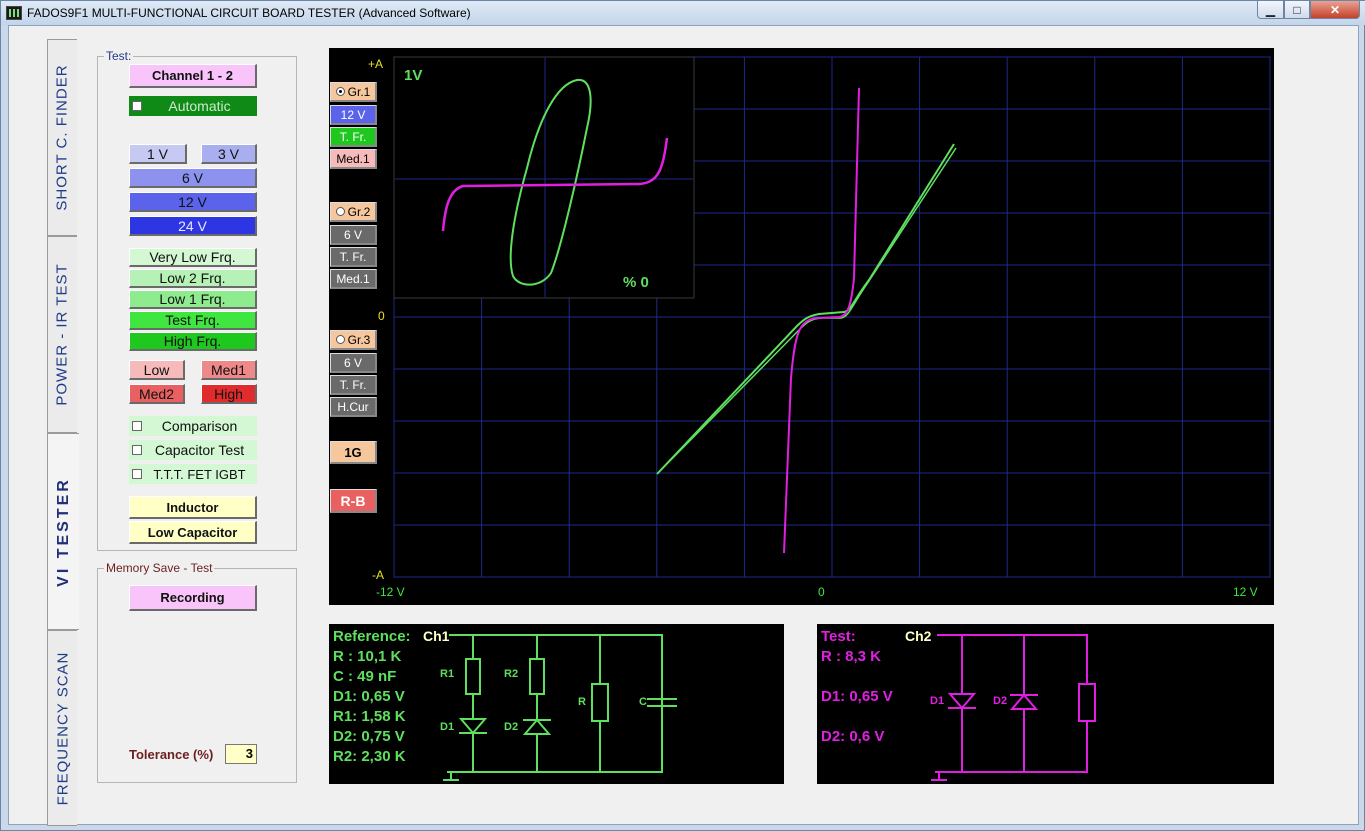 The width and height of the screenshot is (1365, 831). Describe the element at coordinates (193, 202) in the screenshot. I see `voltage-12v-button: 12 V` at that location.